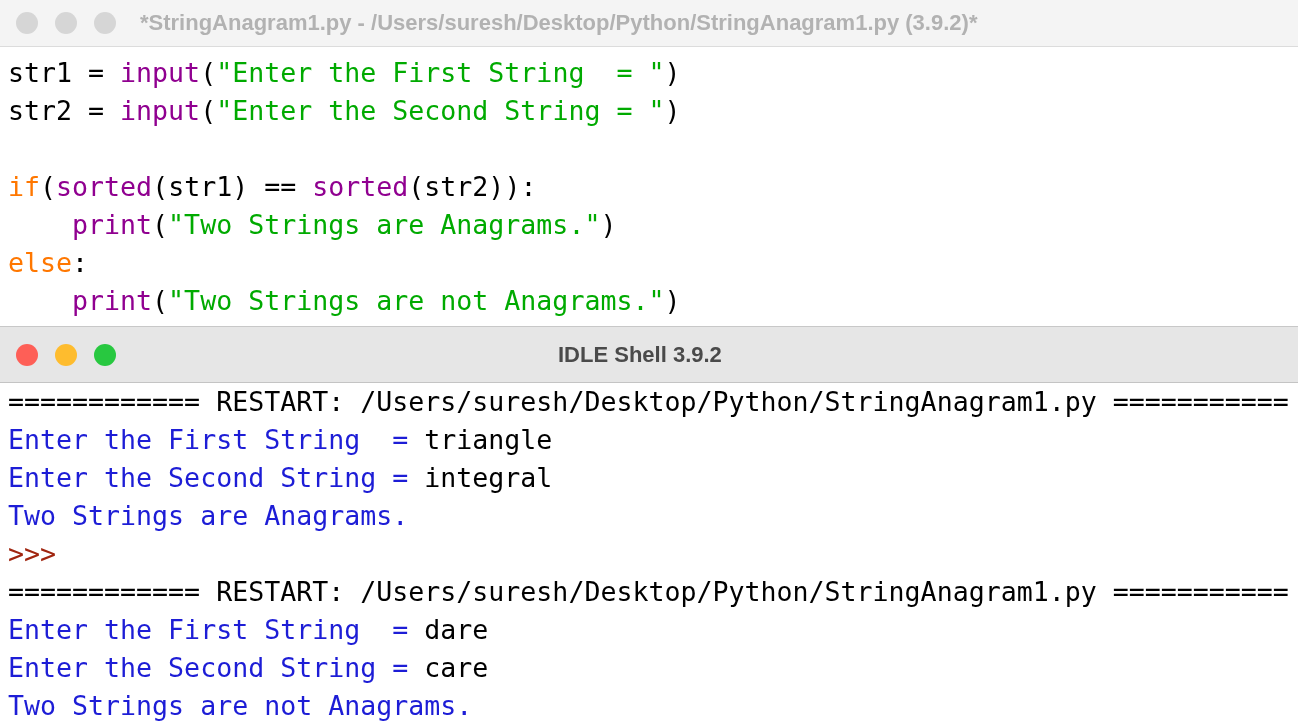  What do you see at coordinates (208, 516) in the screenshot?
I see `shell-line: Two Strings are Anagrams.` at bounding box center [208, 516].